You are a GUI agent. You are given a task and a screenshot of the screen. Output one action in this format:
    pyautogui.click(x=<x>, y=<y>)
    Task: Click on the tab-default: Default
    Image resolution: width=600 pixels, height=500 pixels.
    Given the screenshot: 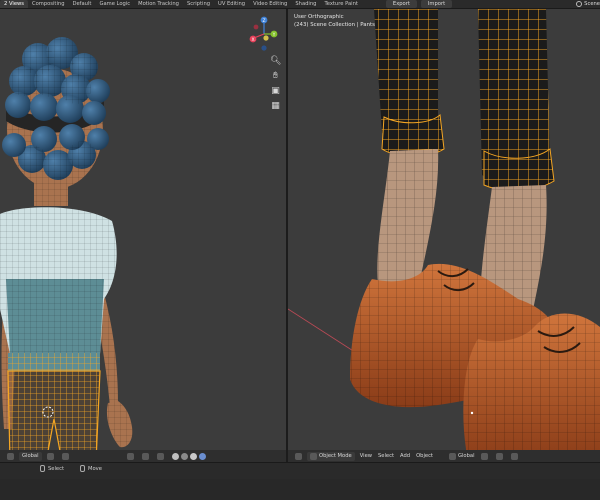 What is the action you would take?
    pyautogui.click(x=81, y=4)
    